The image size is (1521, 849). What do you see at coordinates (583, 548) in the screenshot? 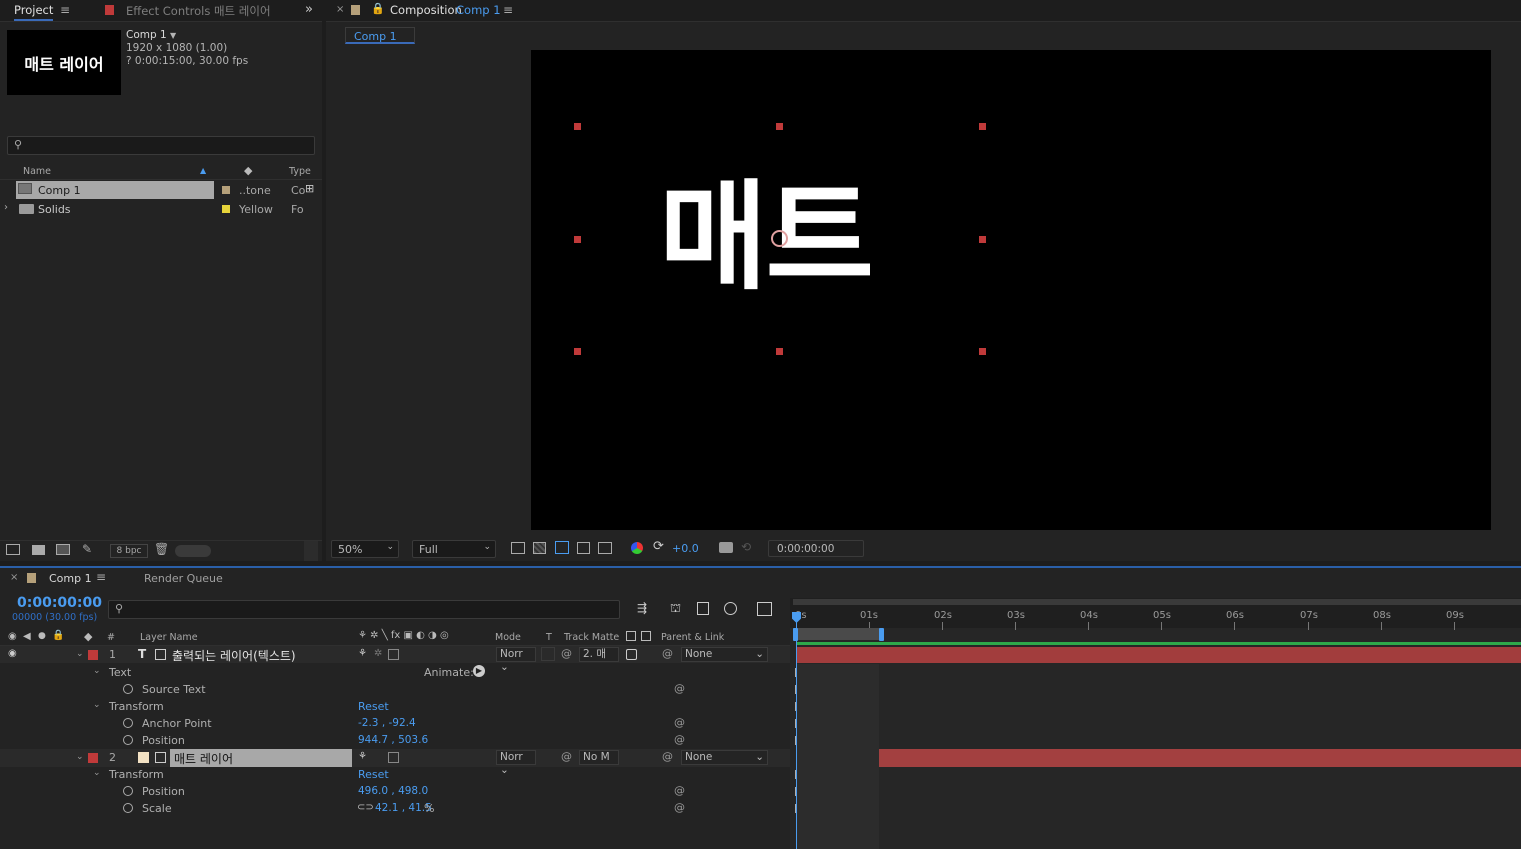
I see `region-of-interest-icon` at bounding box center [583, 548].